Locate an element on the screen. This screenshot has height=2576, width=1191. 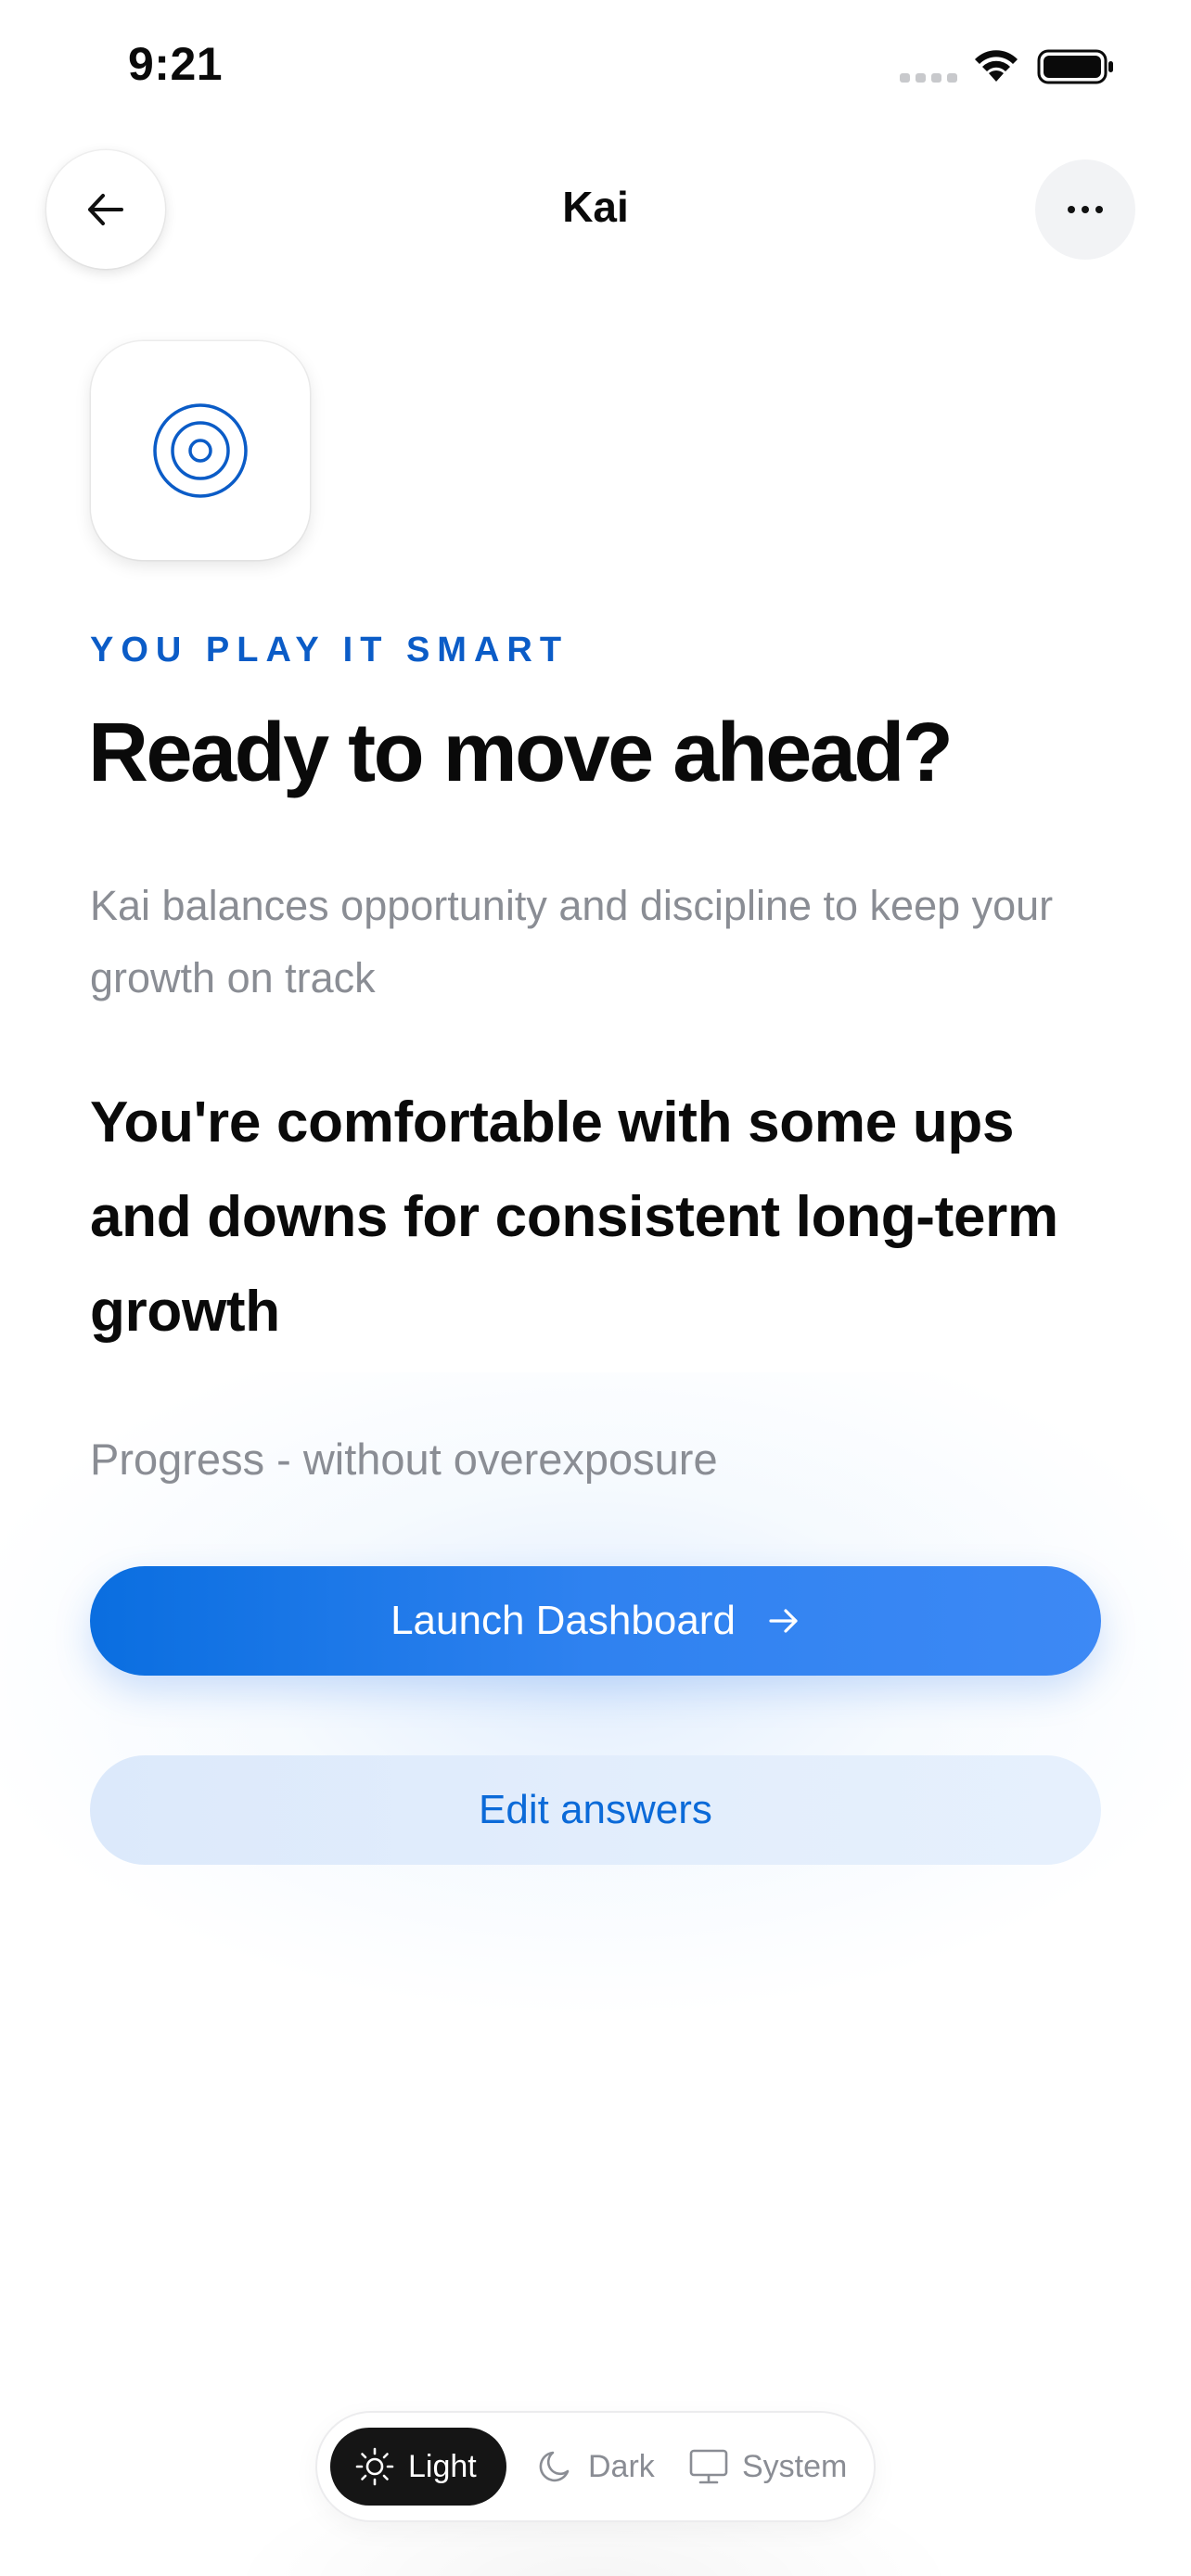
theme-option-system: System is located at coordinates (771, 2467).